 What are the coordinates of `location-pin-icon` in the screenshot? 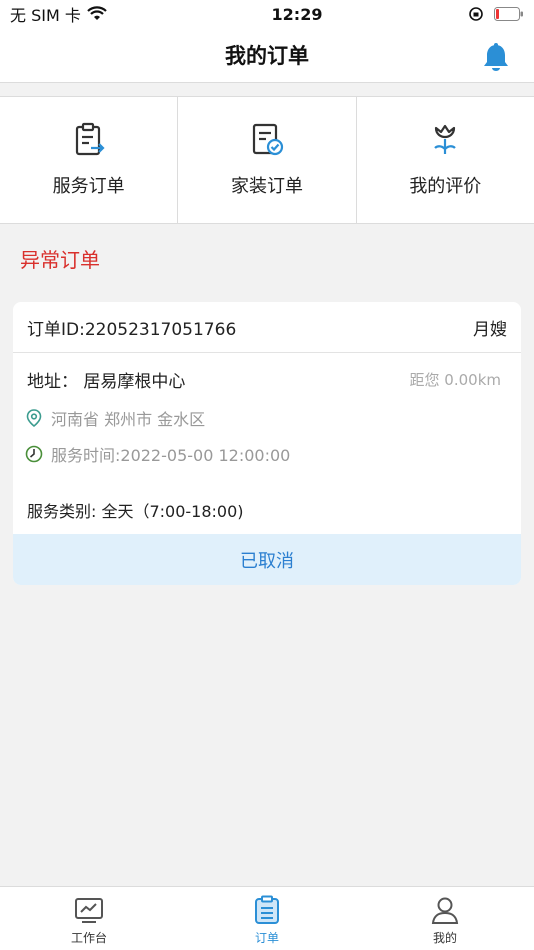 It's located at (34, 418).